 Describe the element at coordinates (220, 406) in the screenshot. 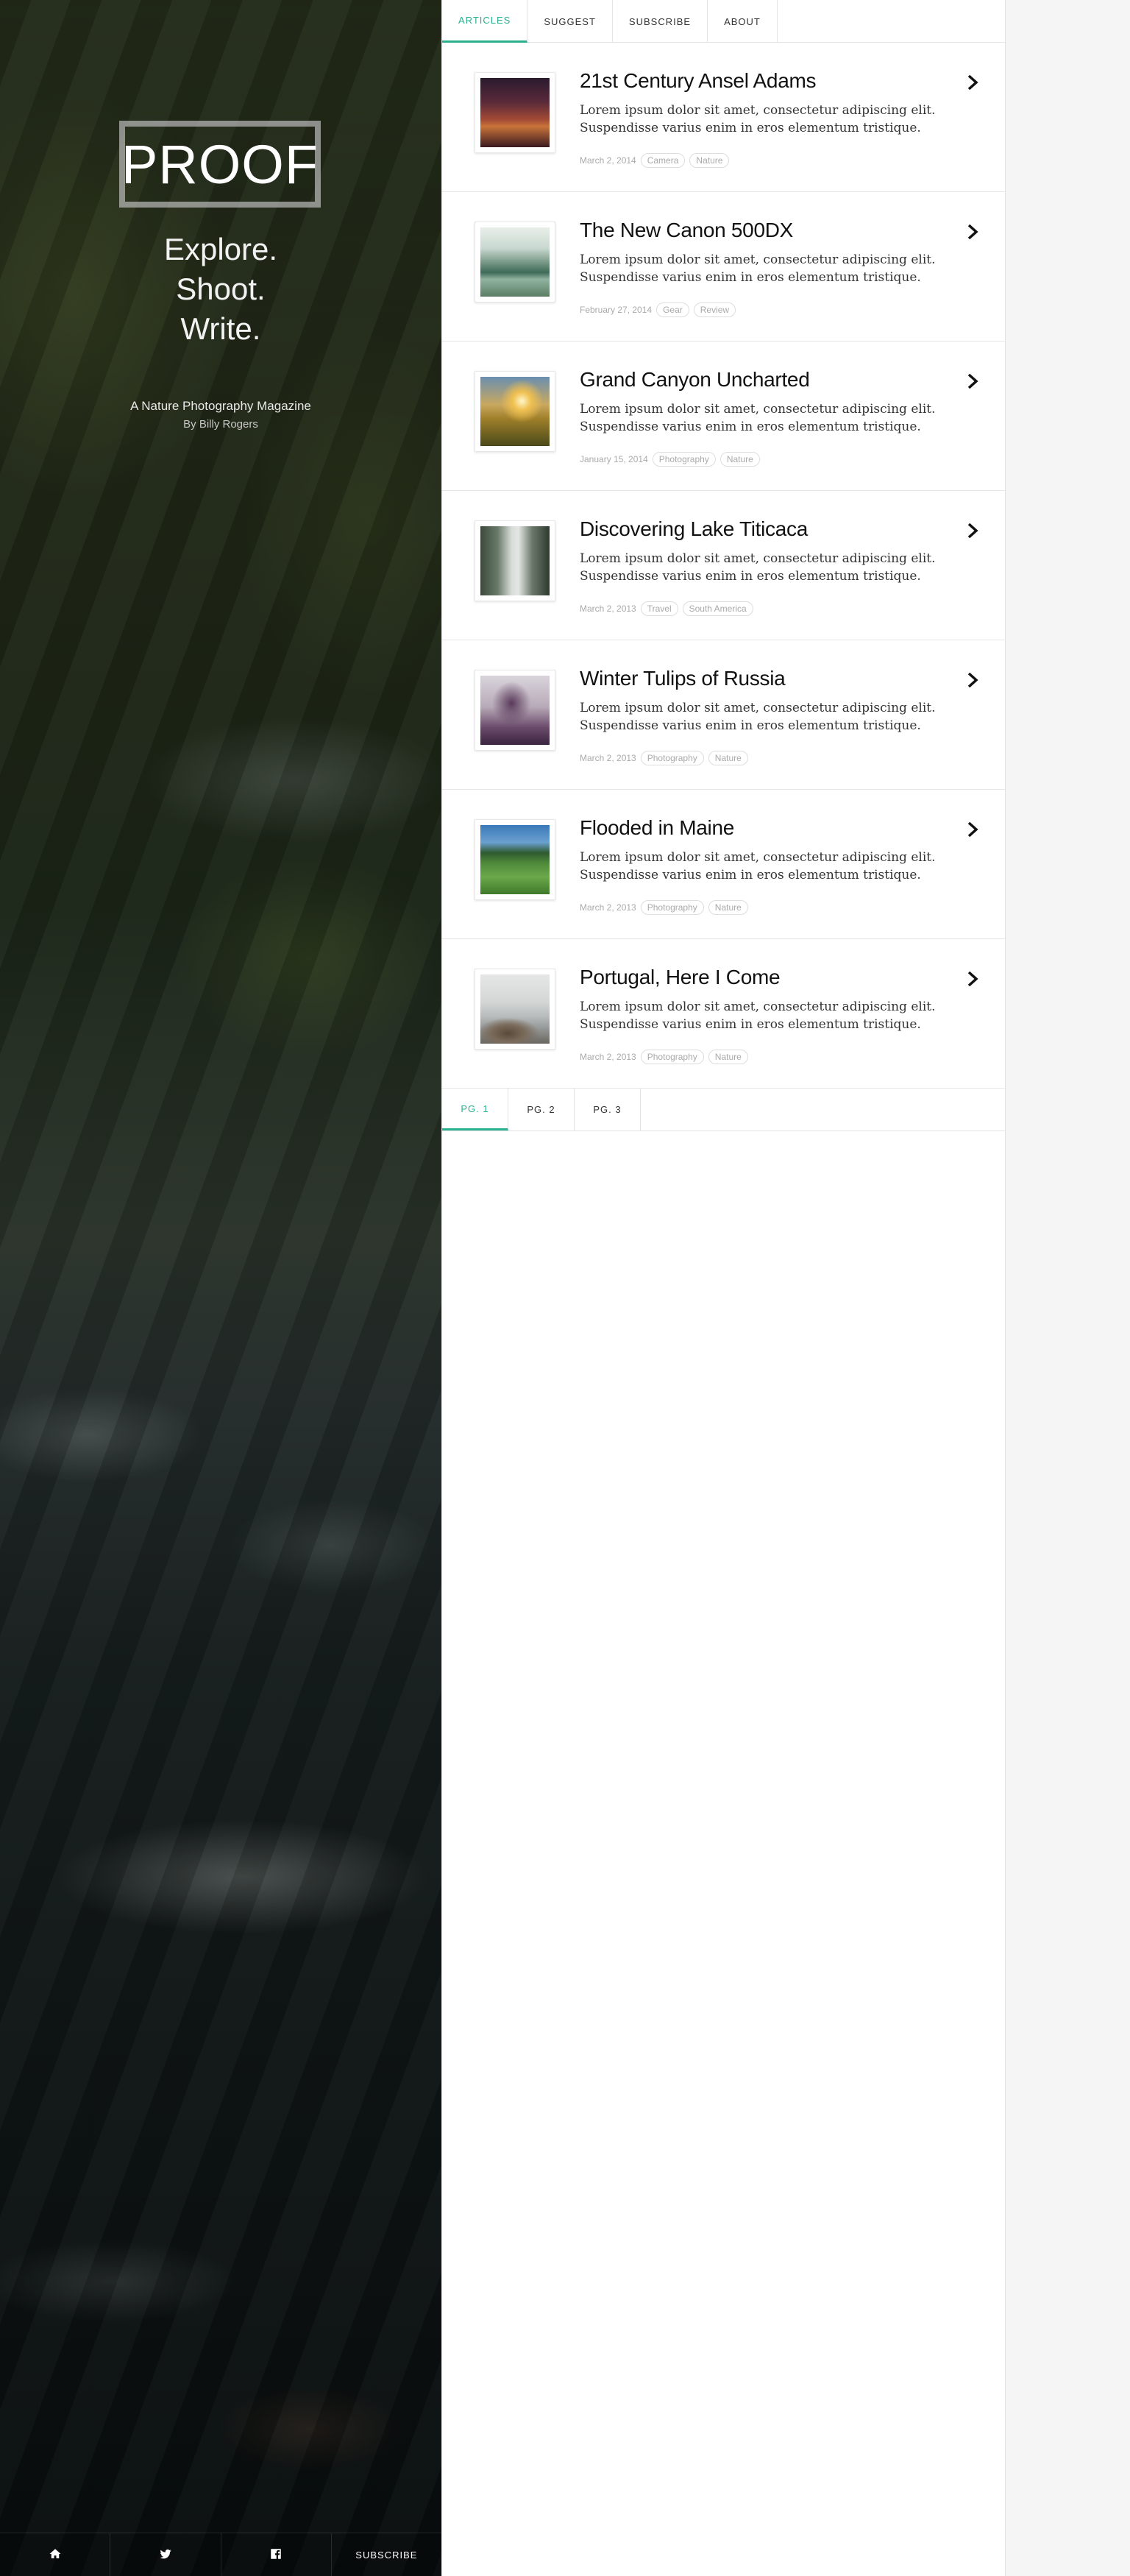

I see `hero-subtitle: A Nature Photography Magazine` at that location.